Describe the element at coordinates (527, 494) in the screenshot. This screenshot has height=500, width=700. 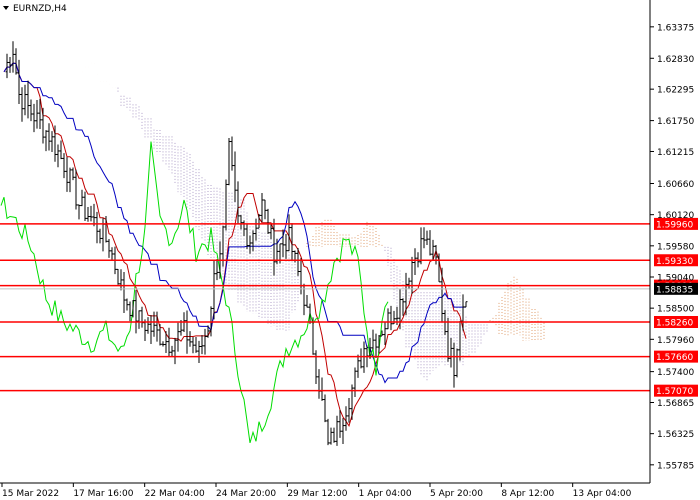
I see `x-tick-label-7: 8 Apr 12:00` at that location.